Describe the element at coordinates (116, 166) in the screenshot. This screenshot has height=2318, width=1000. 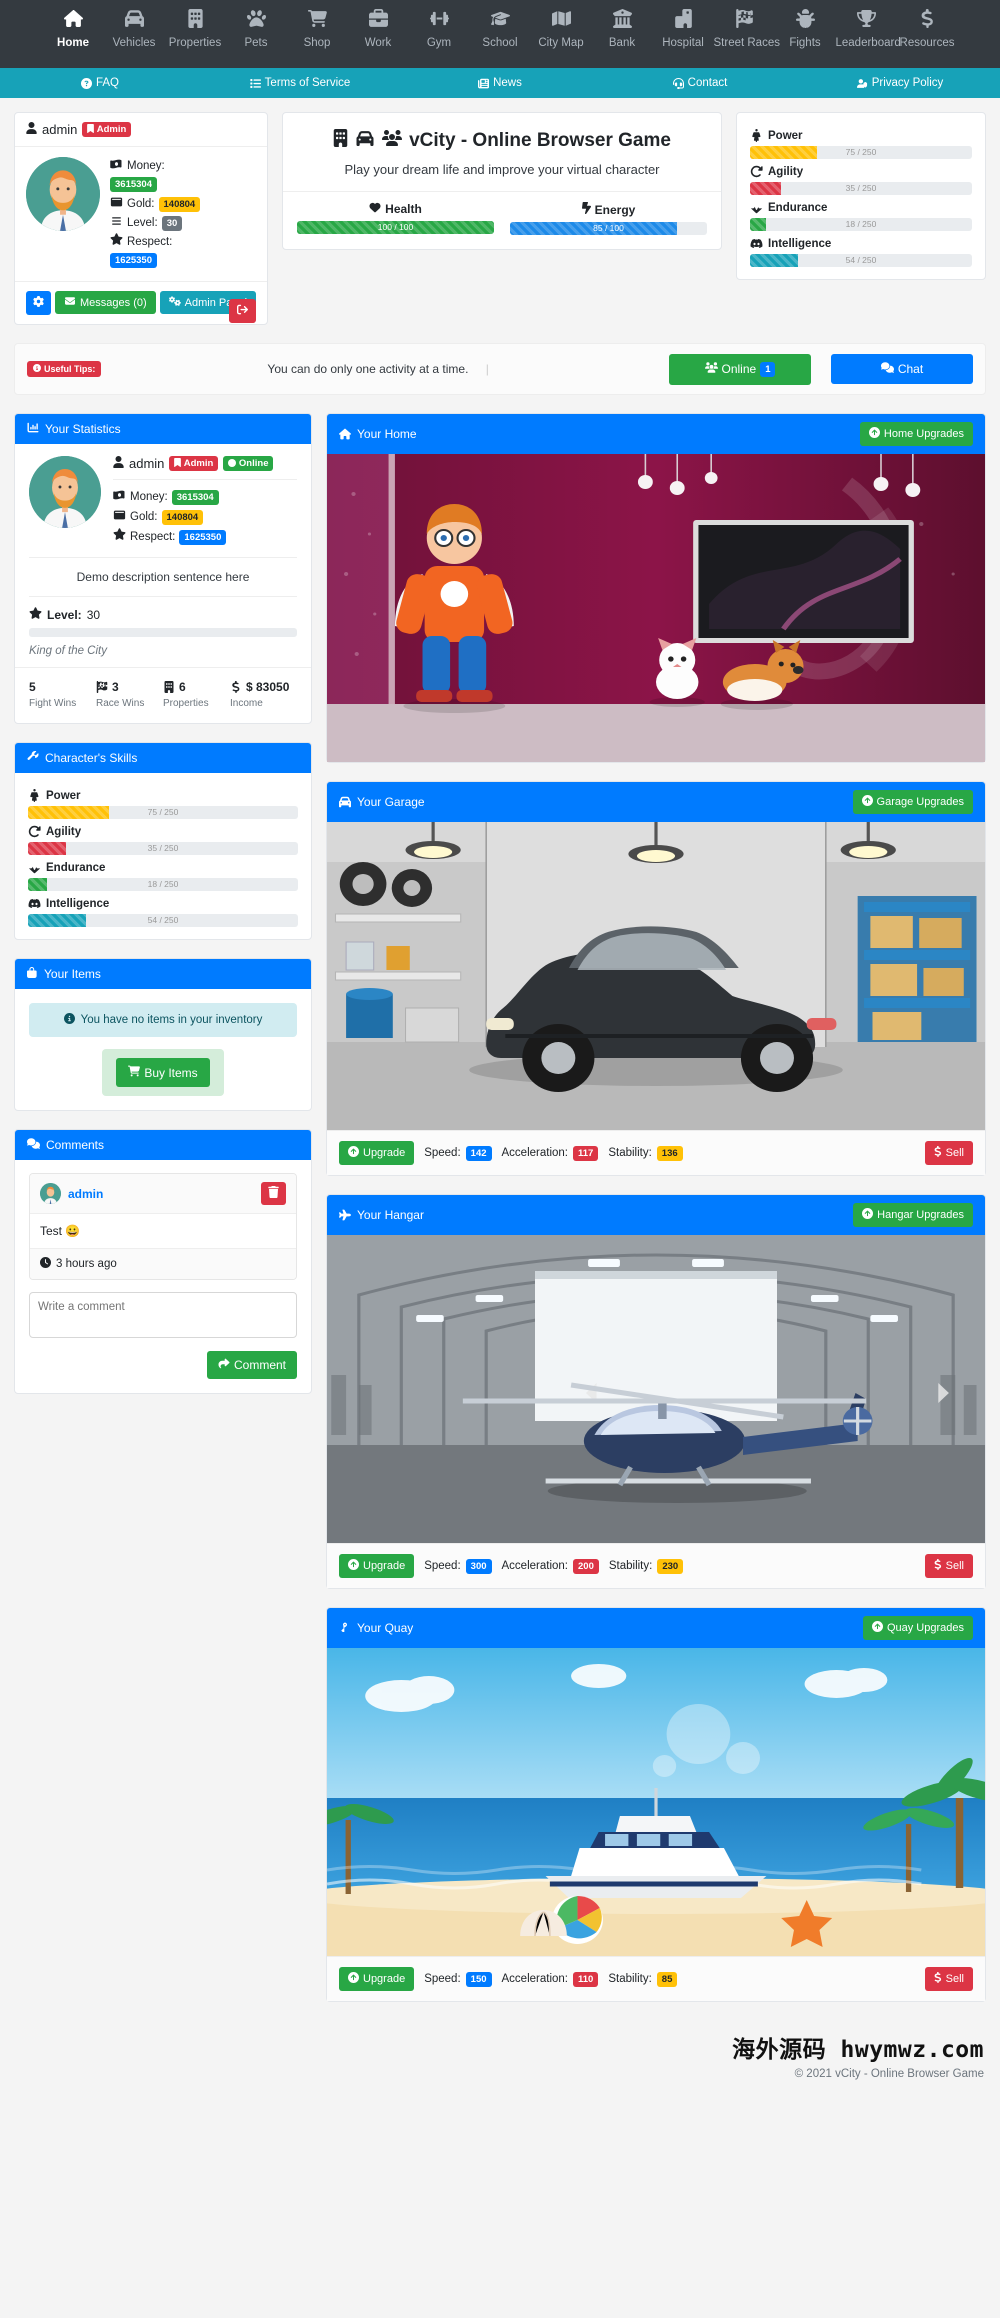
I see `money-icon` at that location.